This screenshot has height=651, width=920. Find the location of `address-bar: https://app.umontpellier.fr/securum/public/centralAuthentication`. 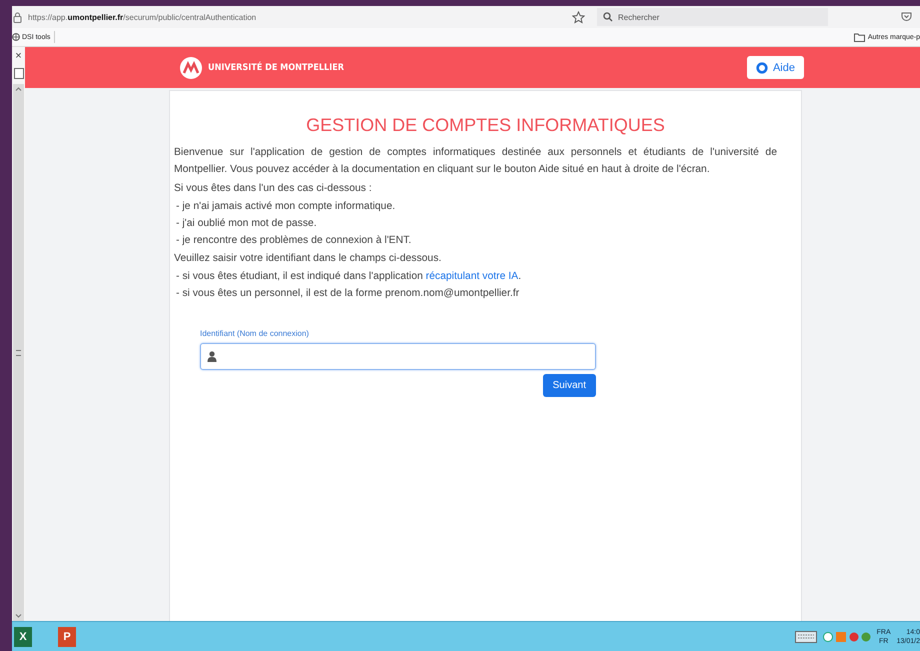

address-bar: https://app.umontpellier.fr/securum/public/centralAuthentication is located at coordinates (297, 17).